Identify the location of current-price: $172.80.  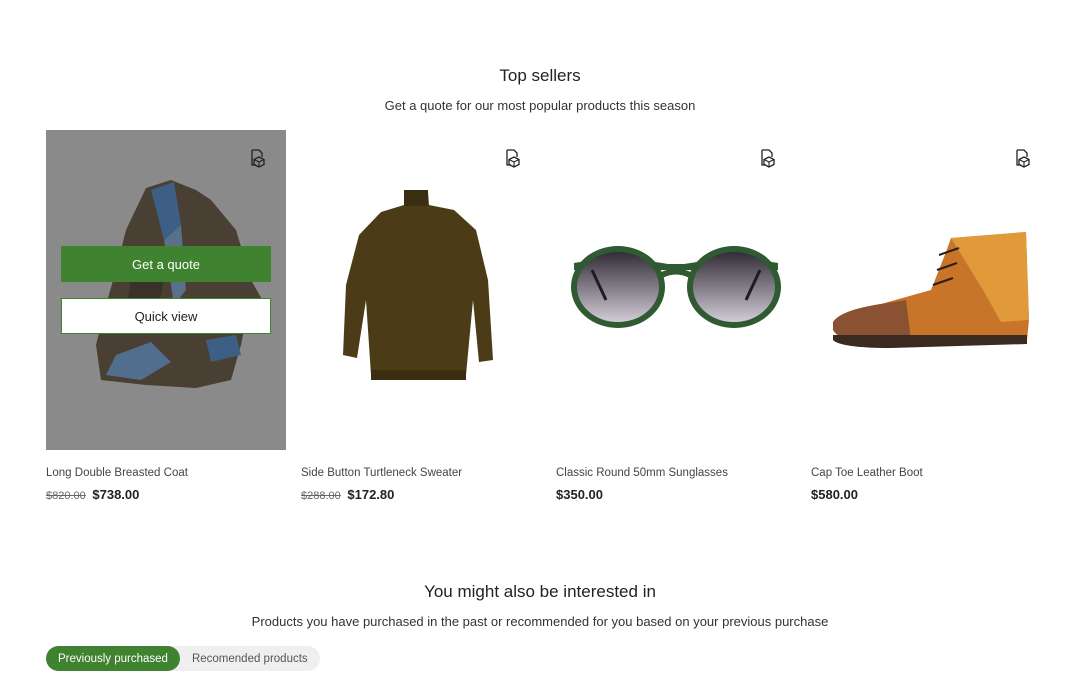
(371, 494).